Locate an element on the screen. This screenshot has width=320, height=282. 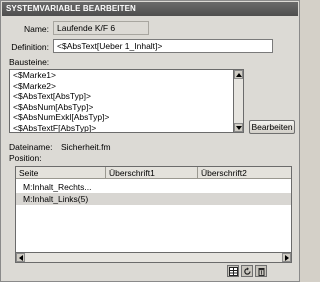
table-icon is located at coordinates (233, 271).